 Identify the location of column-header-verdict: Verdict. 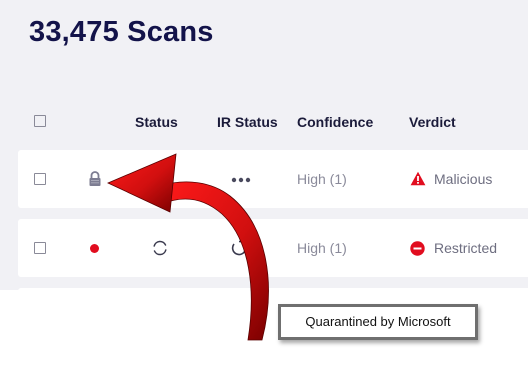
(432, 122).